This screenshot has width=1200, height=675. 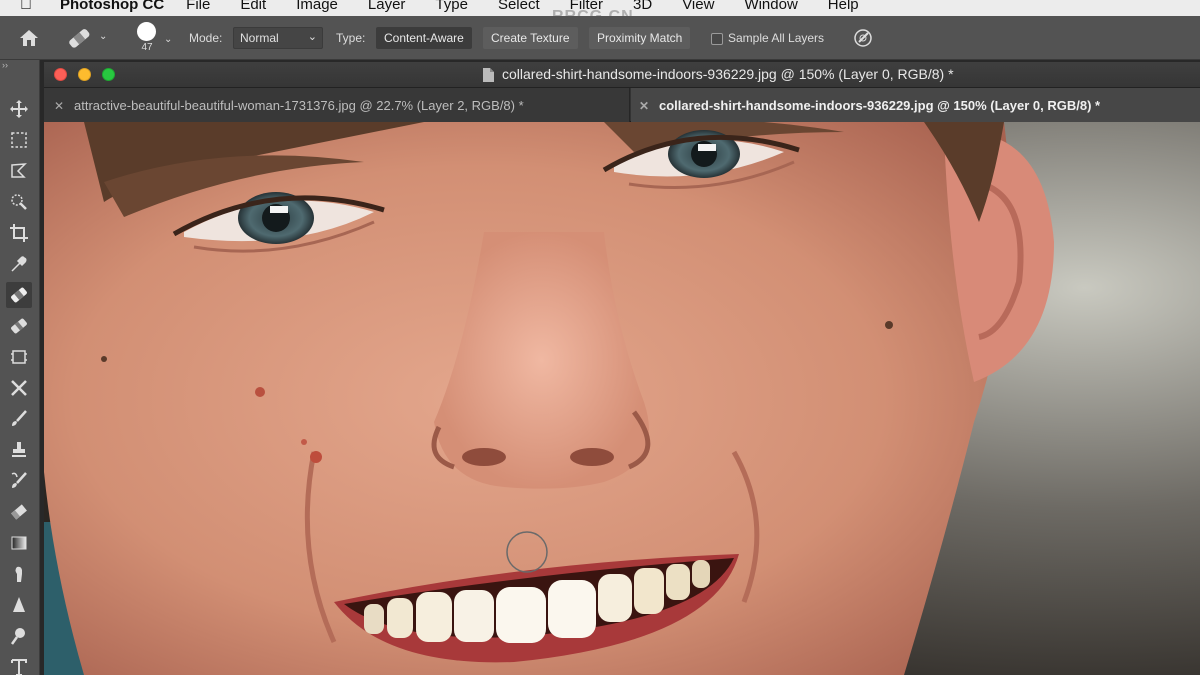 I want to click on zoom-window-button, so click(x=108, y=74).